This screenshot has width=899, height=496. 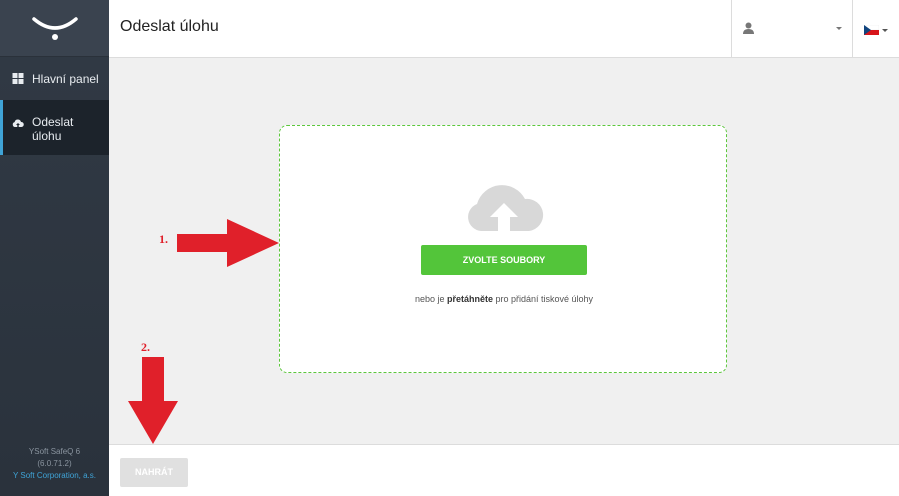 I want to click on company-link: Y Soft Corporation, a.s., so click(x=54, y=476).